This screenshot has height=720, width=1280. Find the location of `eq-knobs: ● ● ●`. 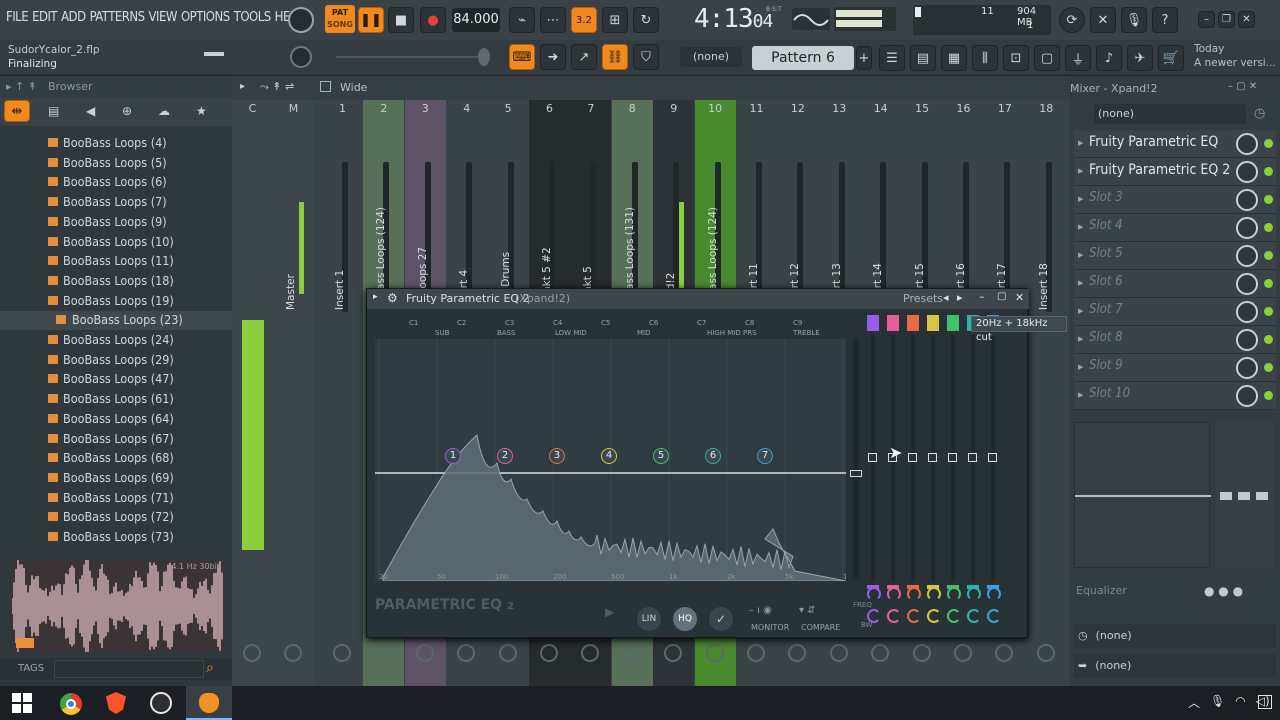

eq-knobs: ● ● ● is located at coordinates (1223, 591).